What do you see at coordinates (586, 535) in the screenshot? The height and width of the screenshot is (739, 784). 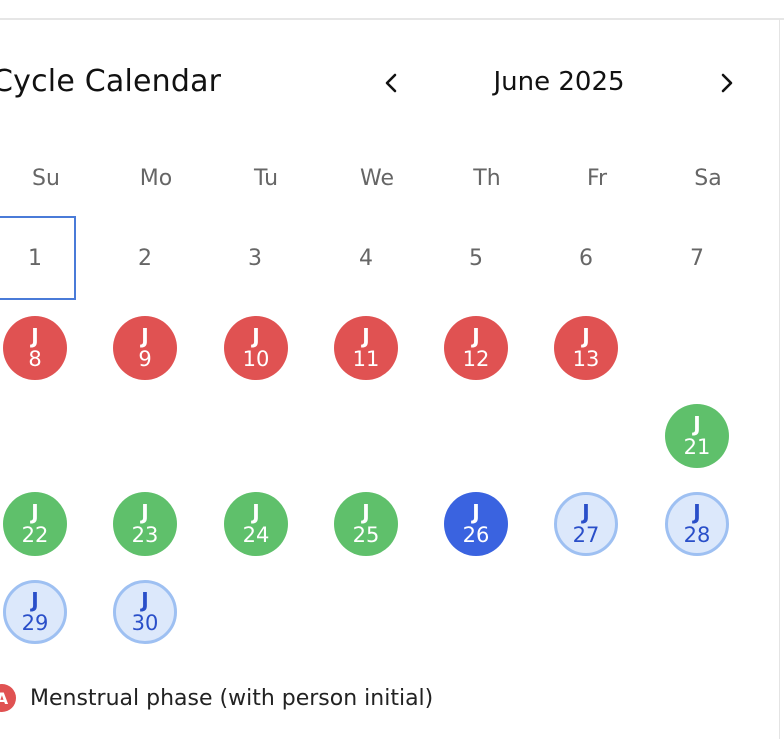 I see `day-number: 27` at bounding box center [586, 535].